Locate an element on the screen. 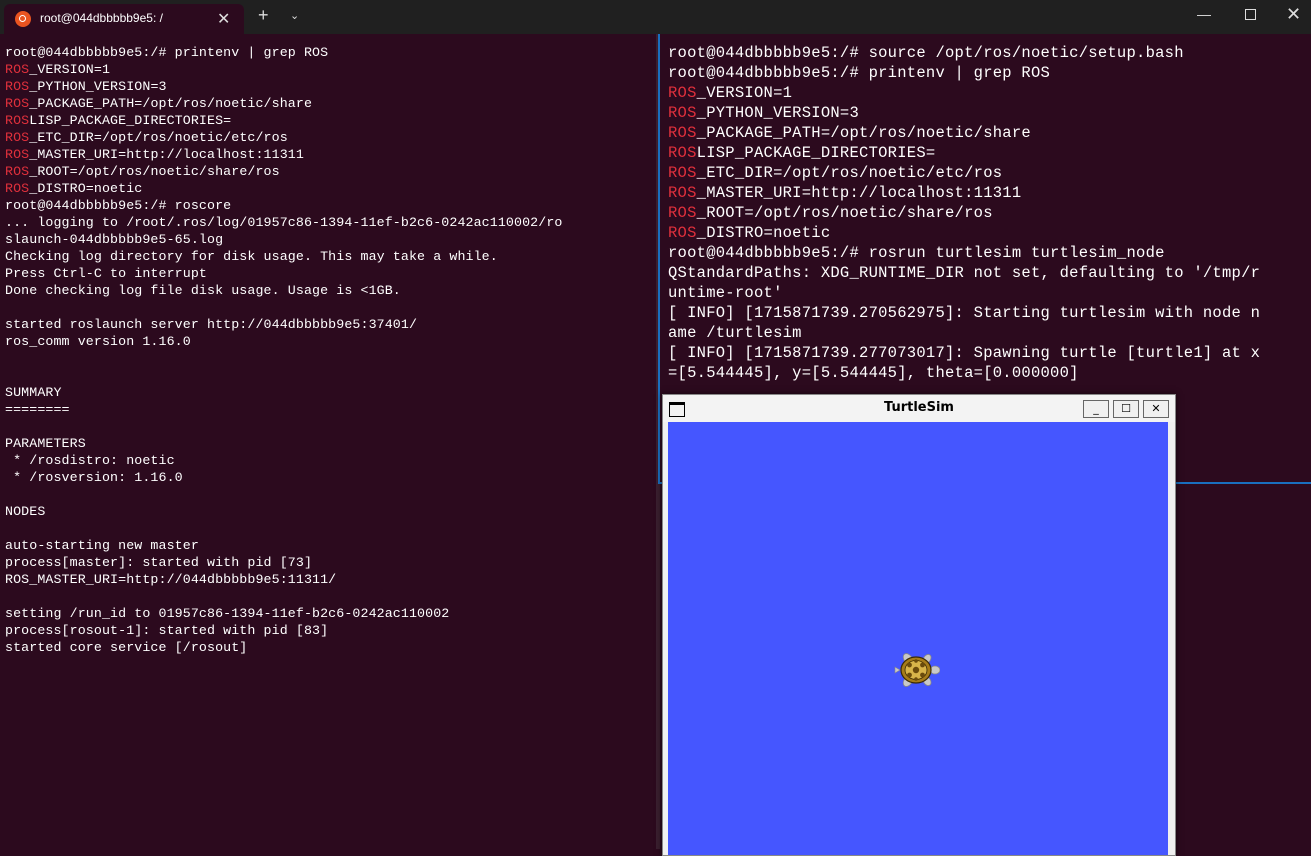 The width and height of the screenshot is (1311, 856). terminal-line-text: started core service [/rosout] is located at coordinates (126, 647).